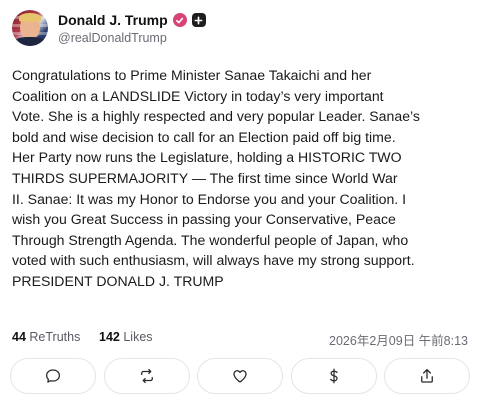  I want to click on user-handle: @realDonaldTrump, so click(112, 38).